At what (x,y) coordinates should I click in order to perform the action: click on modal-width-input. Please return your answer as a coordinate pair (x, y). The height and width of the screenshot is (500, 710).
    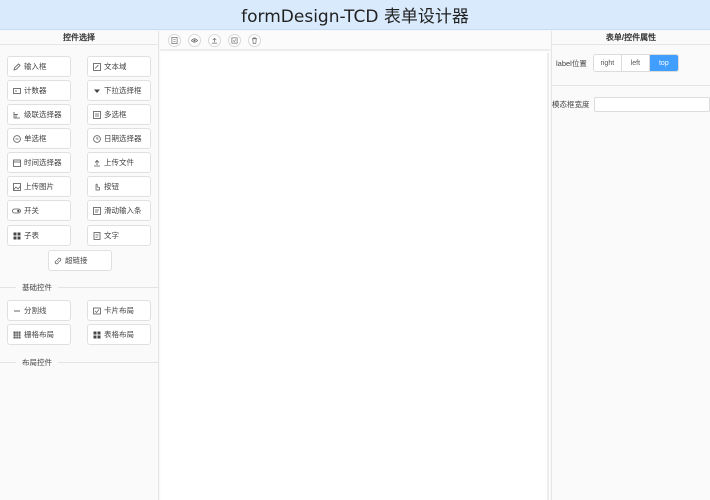
    Looking at the image, I should click on (651, 104).